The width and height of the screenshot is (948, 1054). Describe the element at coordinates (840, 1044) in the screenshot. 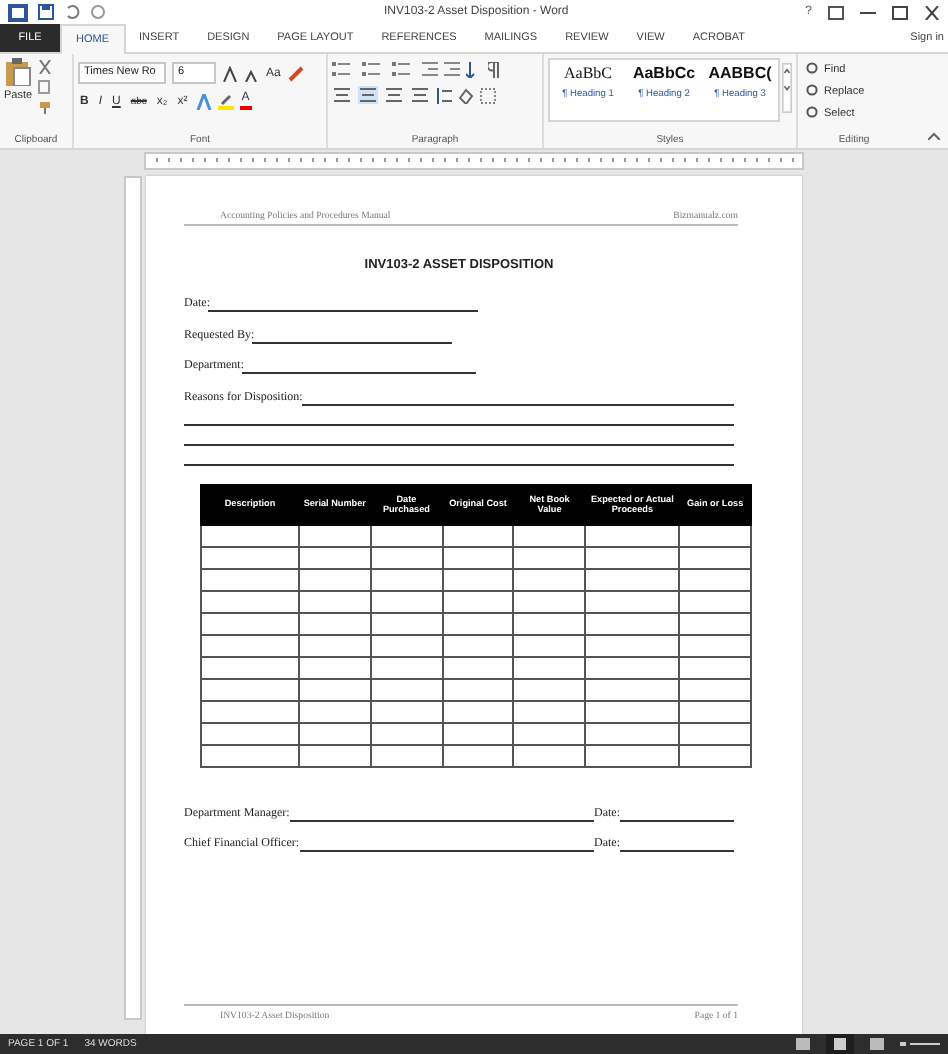

I see `print-layout-icon` at that location.